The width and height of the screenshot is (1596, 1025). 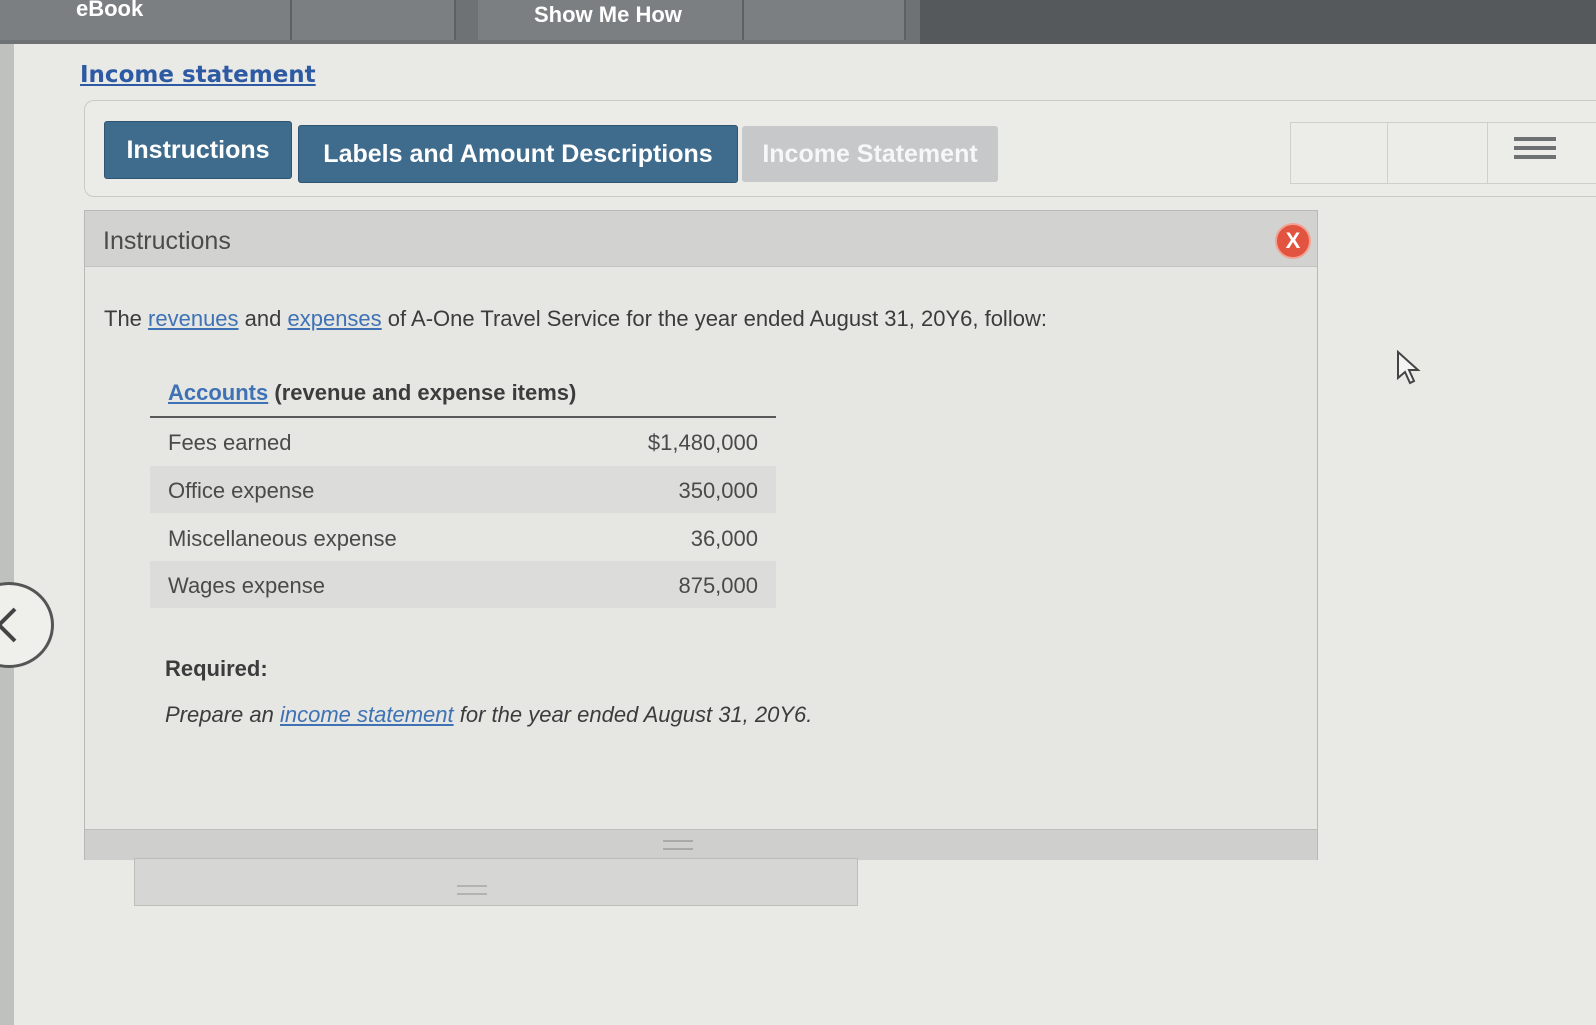 I want to click on revenues-link: revenues, so click(x=193, y=318).